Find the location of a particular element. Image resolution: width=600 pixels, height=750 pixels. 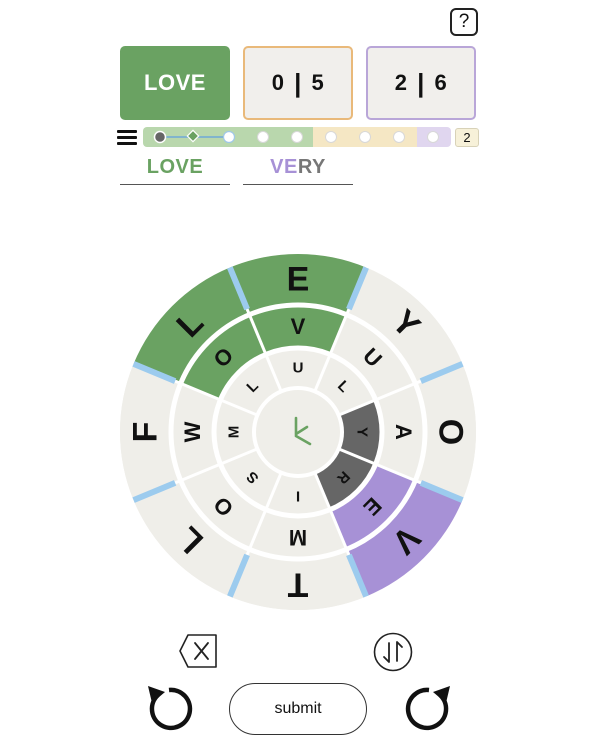

middle-letter: V is located at coordinates (298, 326).